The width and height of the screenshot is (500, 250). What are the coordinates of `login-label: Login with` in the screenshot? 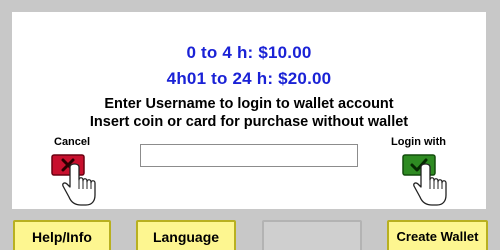 It's located at (418, 142).